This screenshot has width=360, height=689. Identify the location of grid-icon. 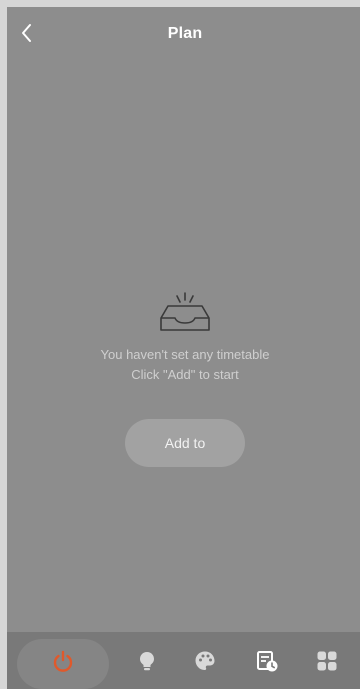
(327, 660).